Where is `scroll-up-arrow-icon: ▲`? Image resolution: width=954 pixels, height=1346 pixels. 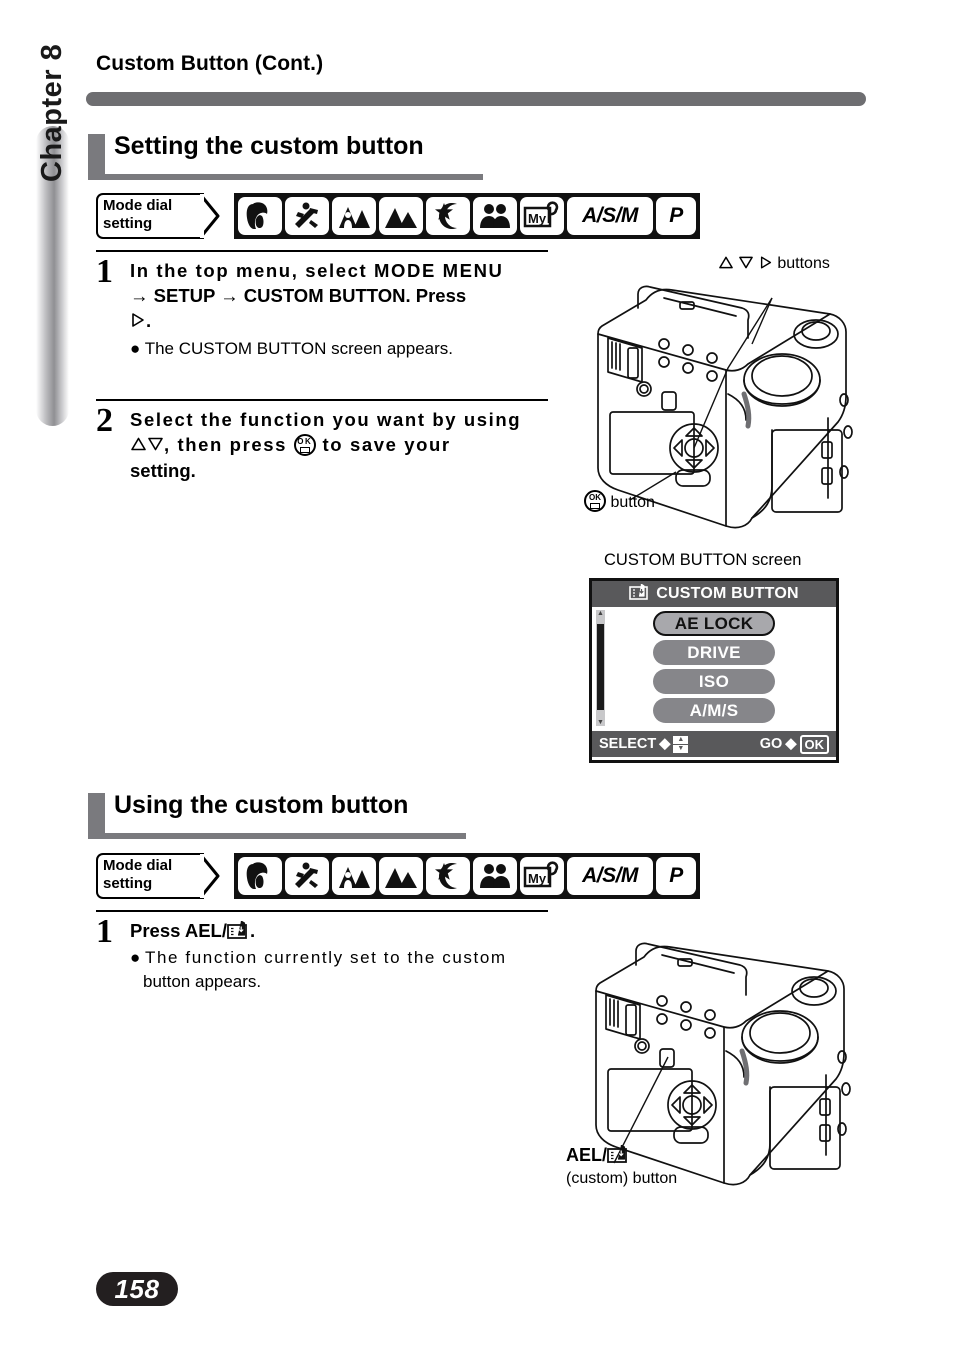
scroll-up-arrow-icon: ▲ is located at coordinates (600, 613).